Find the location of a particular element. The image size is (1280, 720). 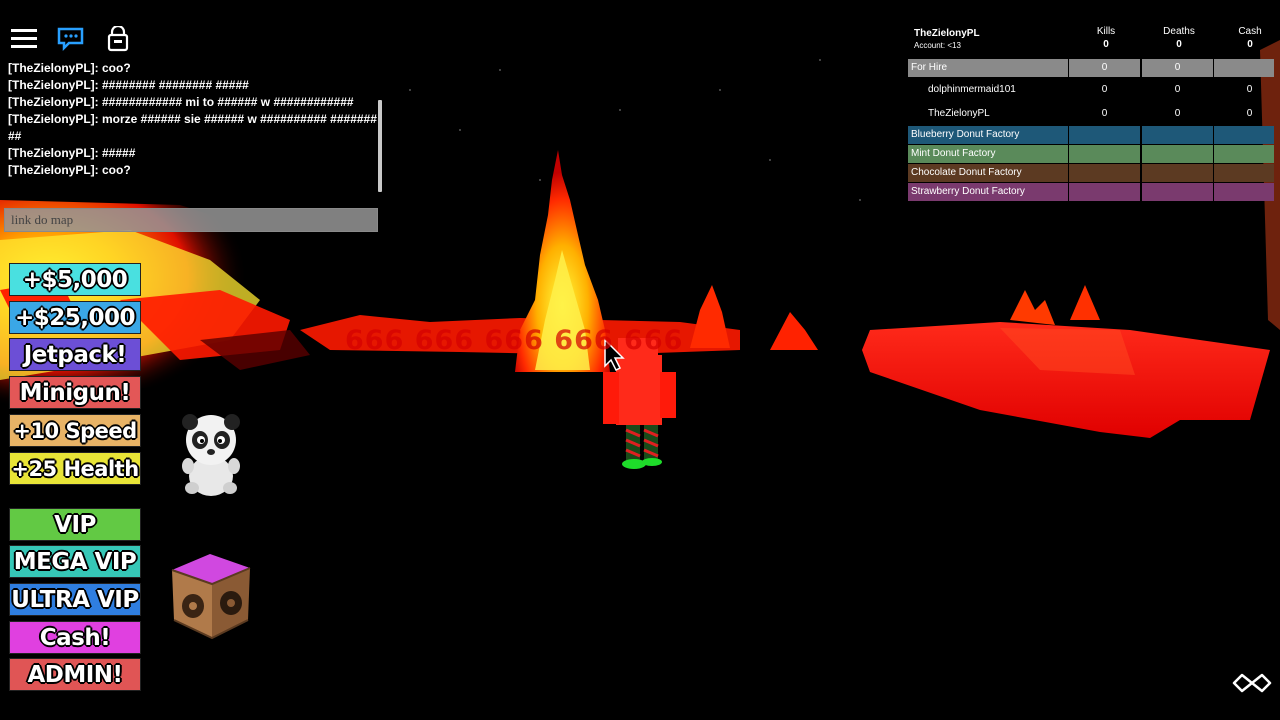

player-row-dolphinmermaid101: dolphinmermaid101 0 0 0 is located at coordinates (1091, 89).